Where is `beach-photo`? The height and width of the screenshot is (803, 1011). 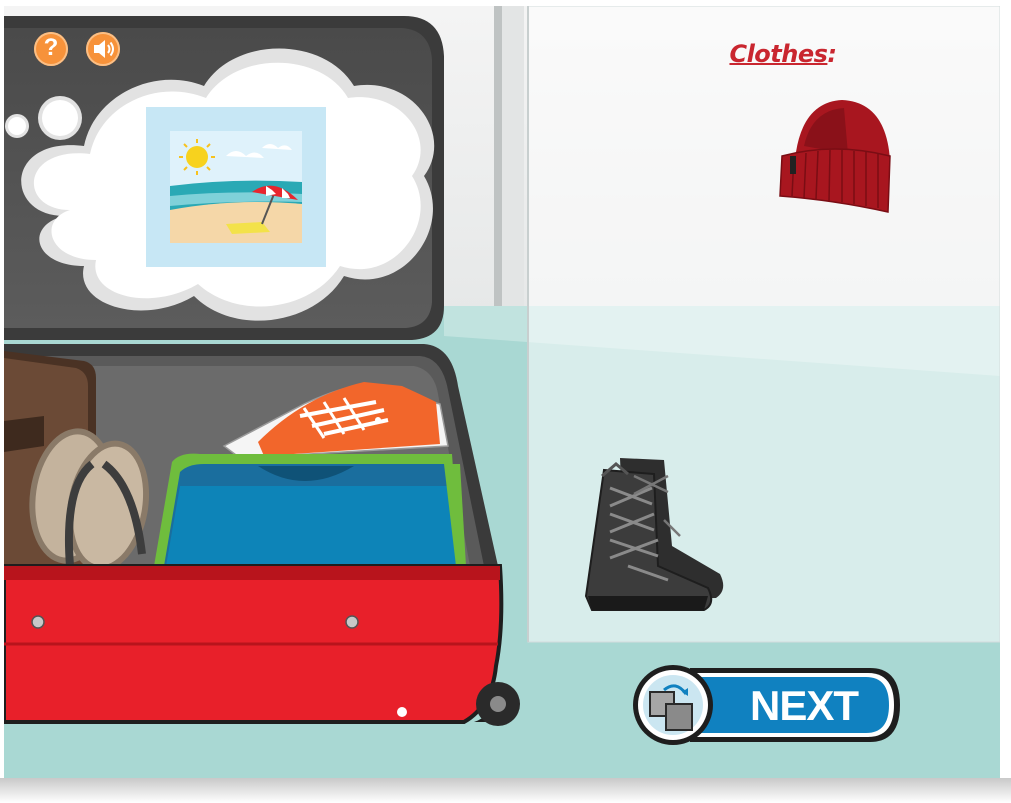 beach-photo is located at coordinates (236, 187).